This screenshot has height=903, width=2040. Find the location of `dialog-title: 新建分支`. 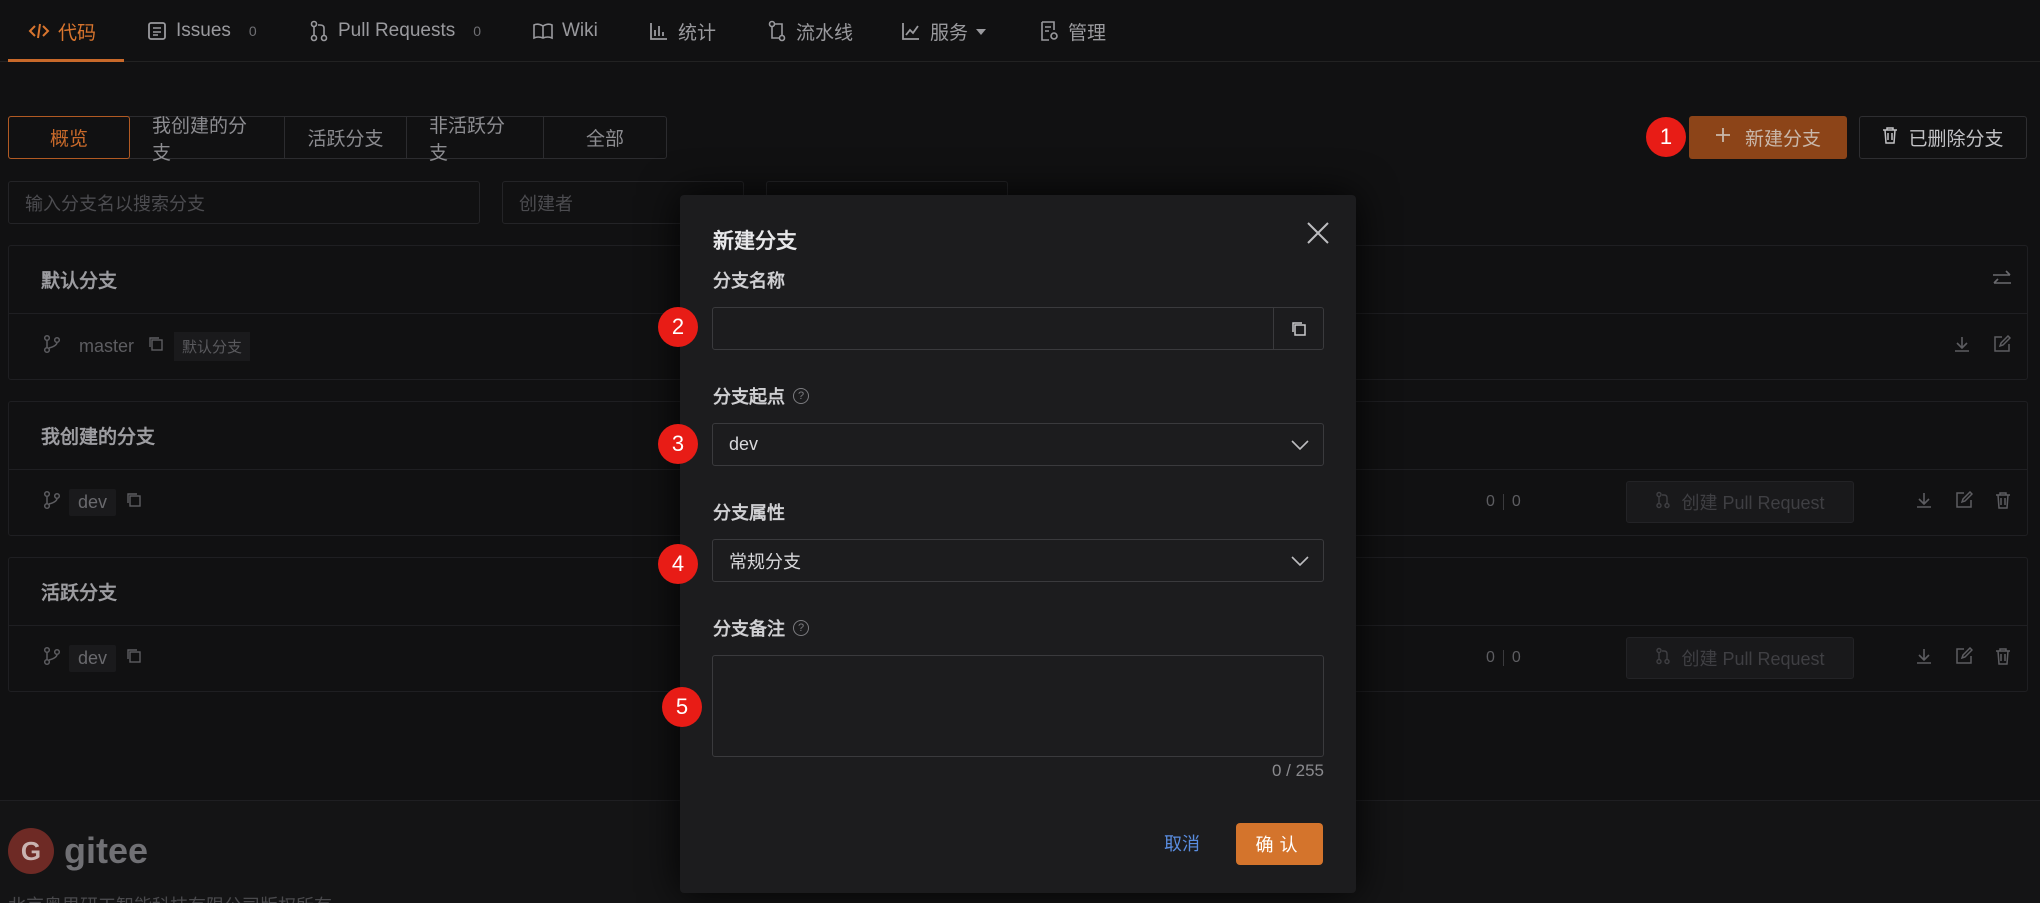

dialog-title: 新建分支 is located at coordinates (755, 241).